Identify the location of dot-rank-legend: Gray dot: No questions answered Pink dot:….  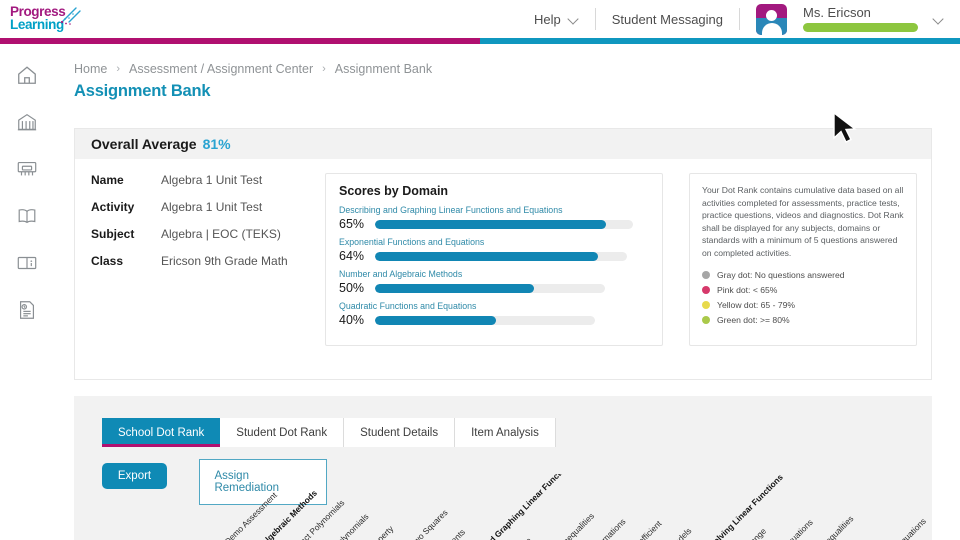
(803, 297).